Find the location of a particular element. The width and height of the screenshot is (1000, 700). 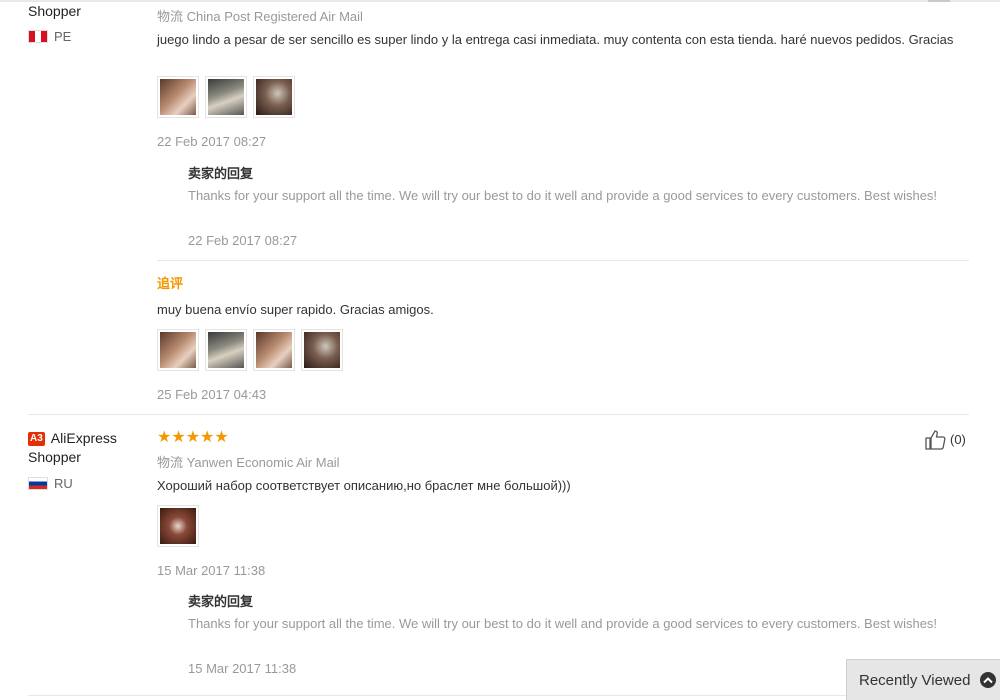

bracelet-box-photo is located at coordinates (178, 526).